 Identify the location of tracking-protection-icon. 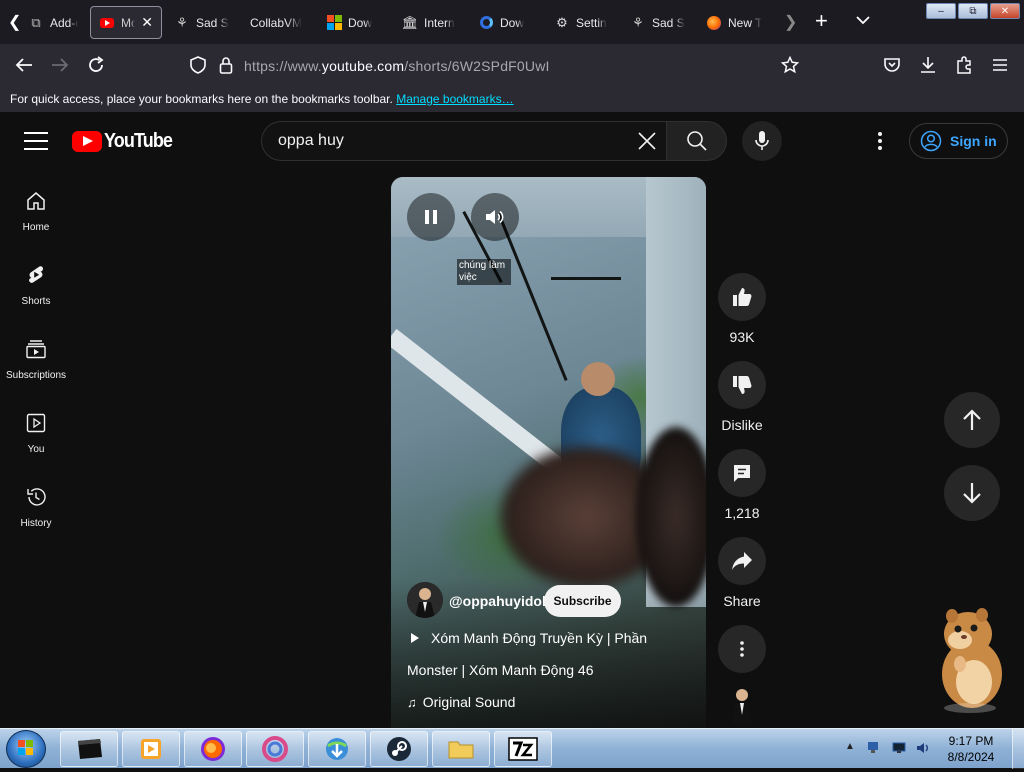
(198, 65).